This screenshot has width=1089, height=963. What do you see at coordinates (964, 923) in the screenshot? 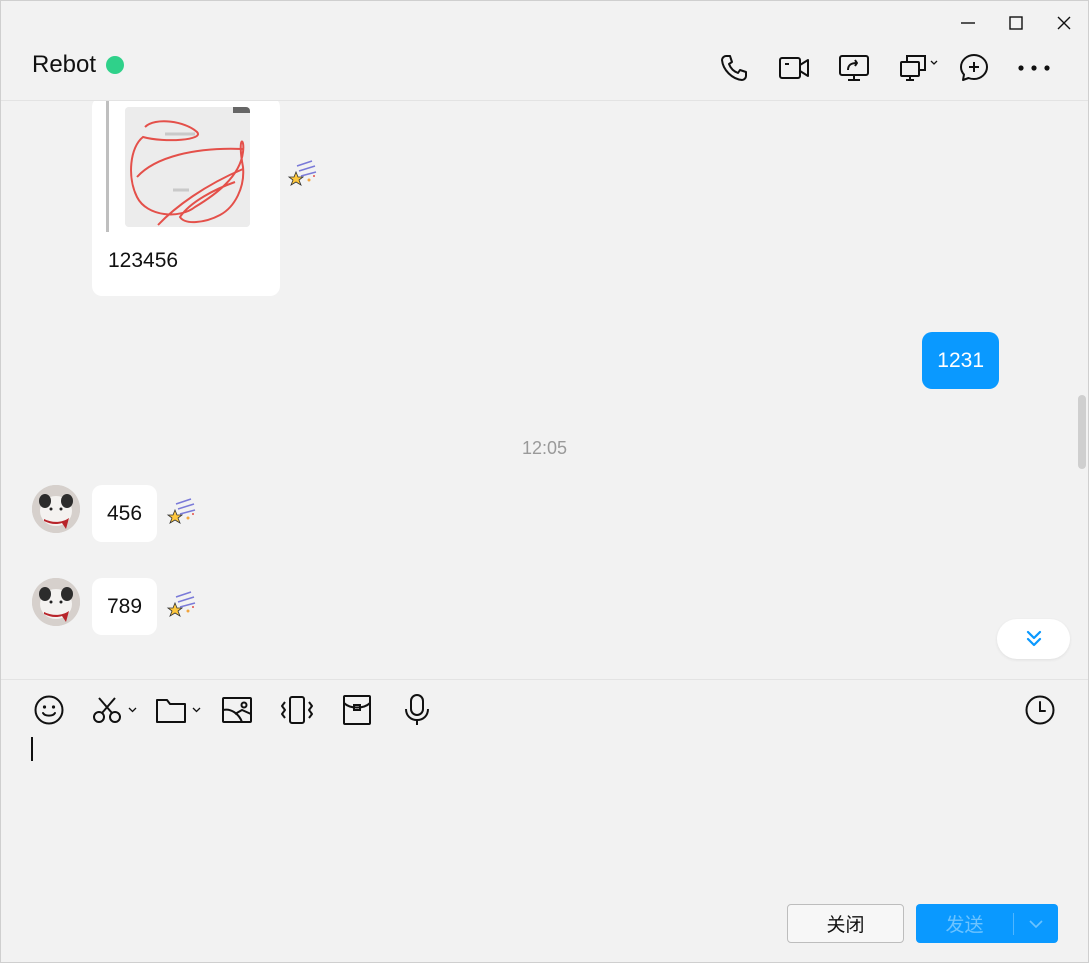
I see `send-button: 发送` at bounding box center [964, 923].